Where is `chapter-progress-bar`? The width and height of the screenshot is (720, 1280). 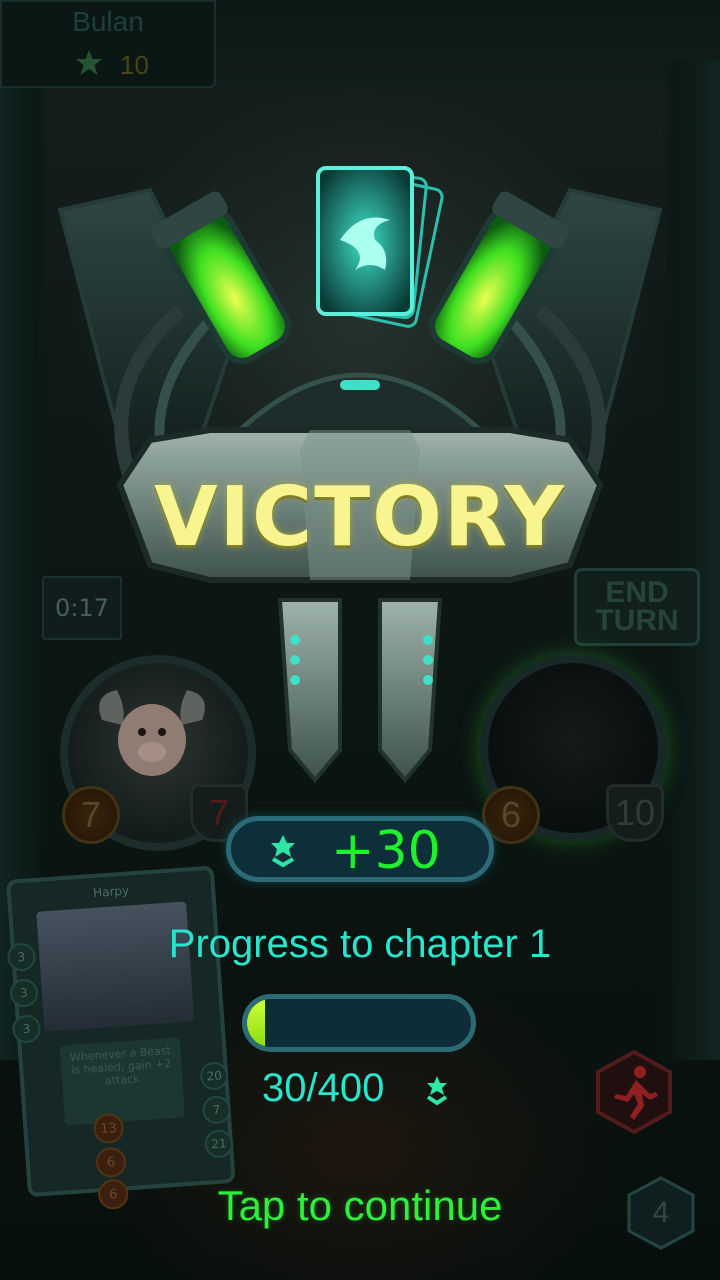 chapter-progress-bar is located at coordinates (359, 1023).